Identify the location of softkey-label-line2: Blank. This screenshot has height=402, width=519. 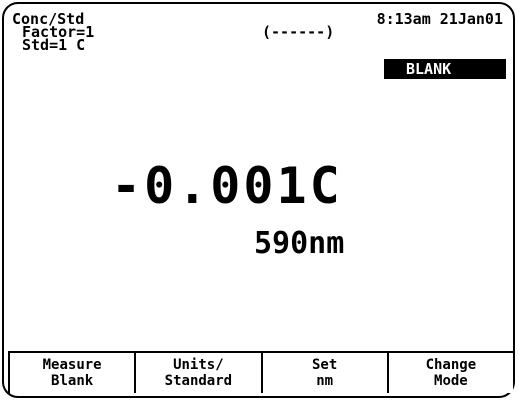
(72, 381).